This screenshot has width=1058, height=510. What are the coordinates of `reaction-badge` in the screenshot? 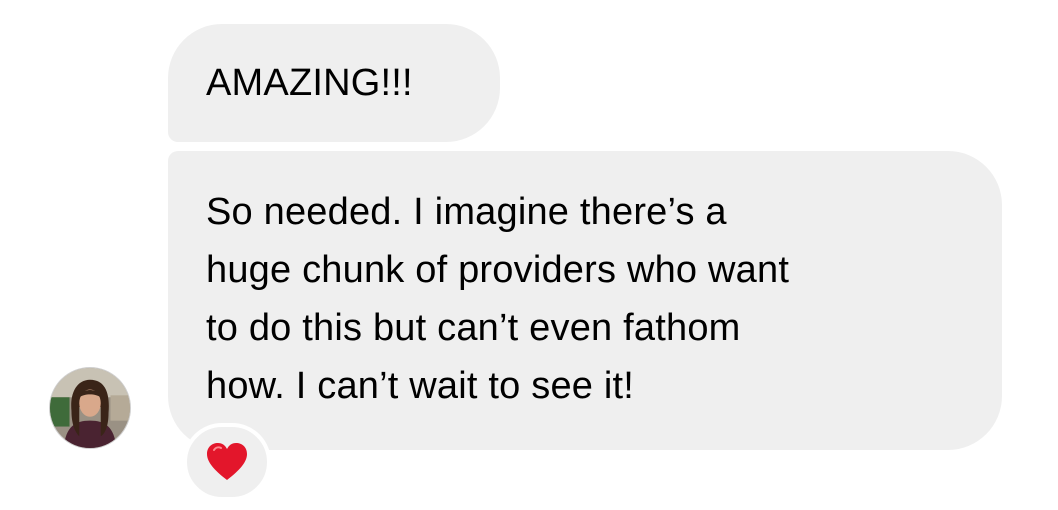 It's located at (227, 462).